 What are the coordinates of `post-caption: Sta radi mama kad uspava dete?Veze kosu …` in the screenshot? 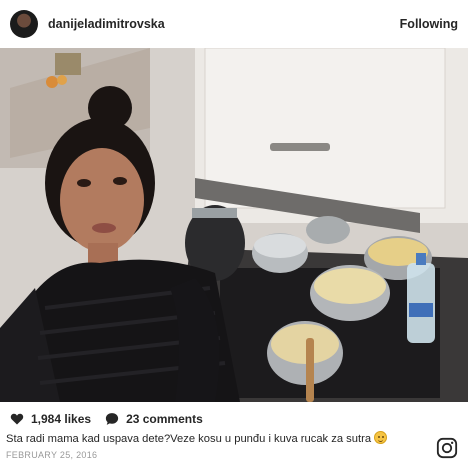 It's located at (216, 438).